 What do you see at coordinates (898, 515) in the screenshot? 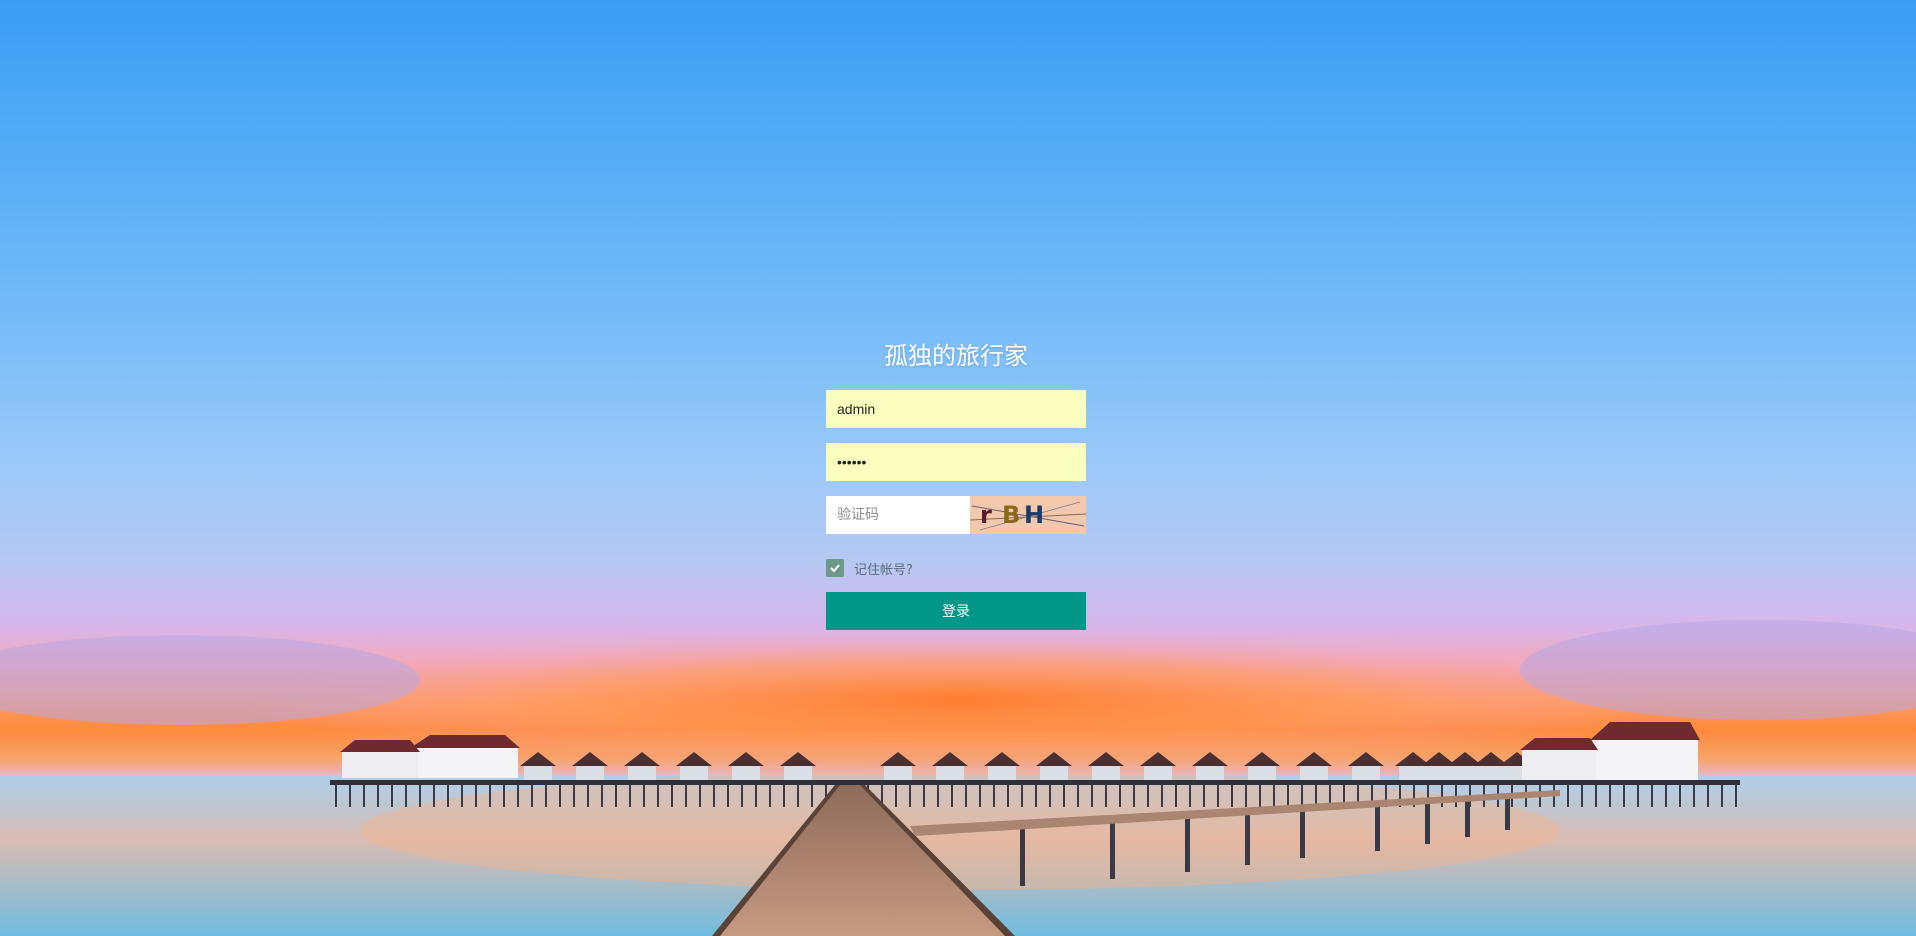
I see `captcha-input` at bounding box center [898, 515].